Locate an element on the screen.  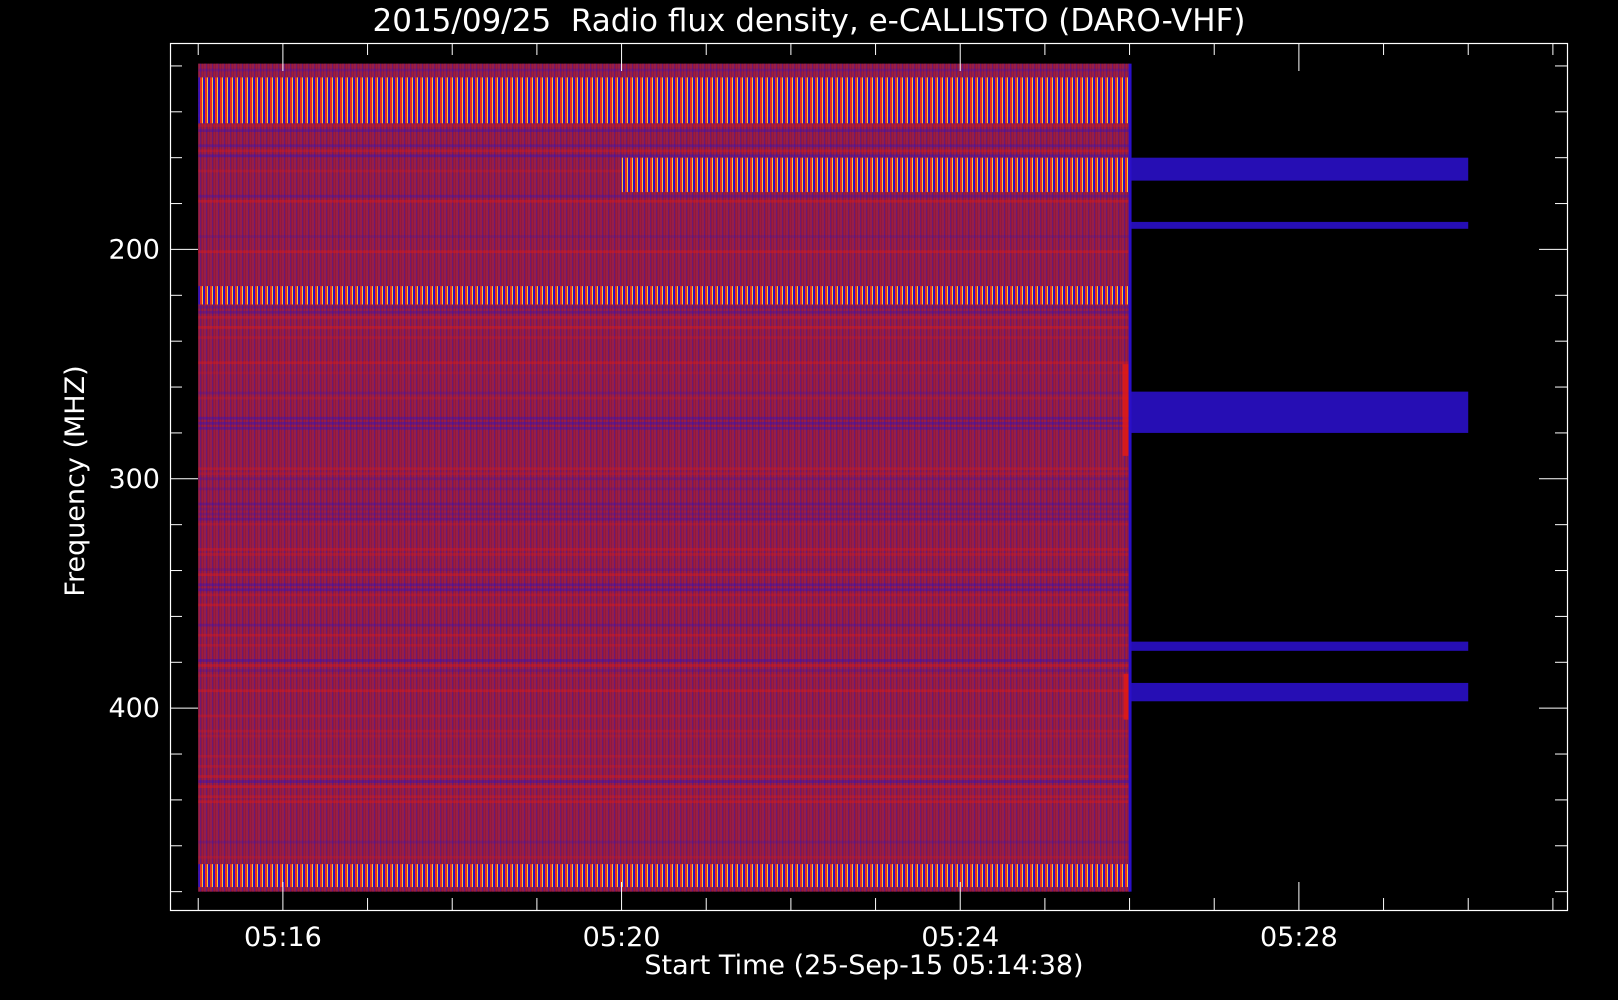
cutoff-line is located at coordinates (1130, 477).